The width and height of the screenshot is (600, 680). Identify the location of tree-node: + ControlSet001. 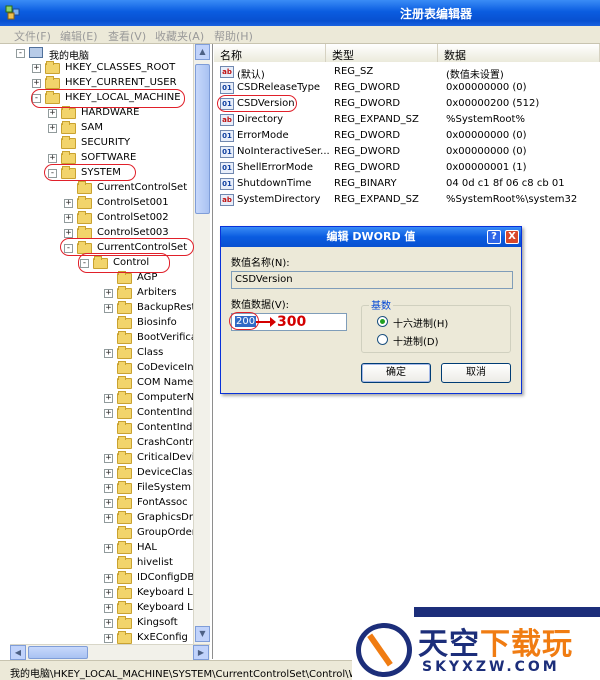
(138, 203).